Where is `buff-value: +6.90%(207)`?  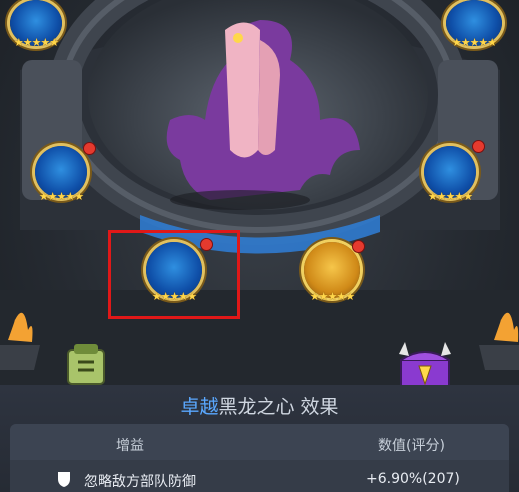
buff-value: +6.90%(207) is located at coordinates (413, 479).